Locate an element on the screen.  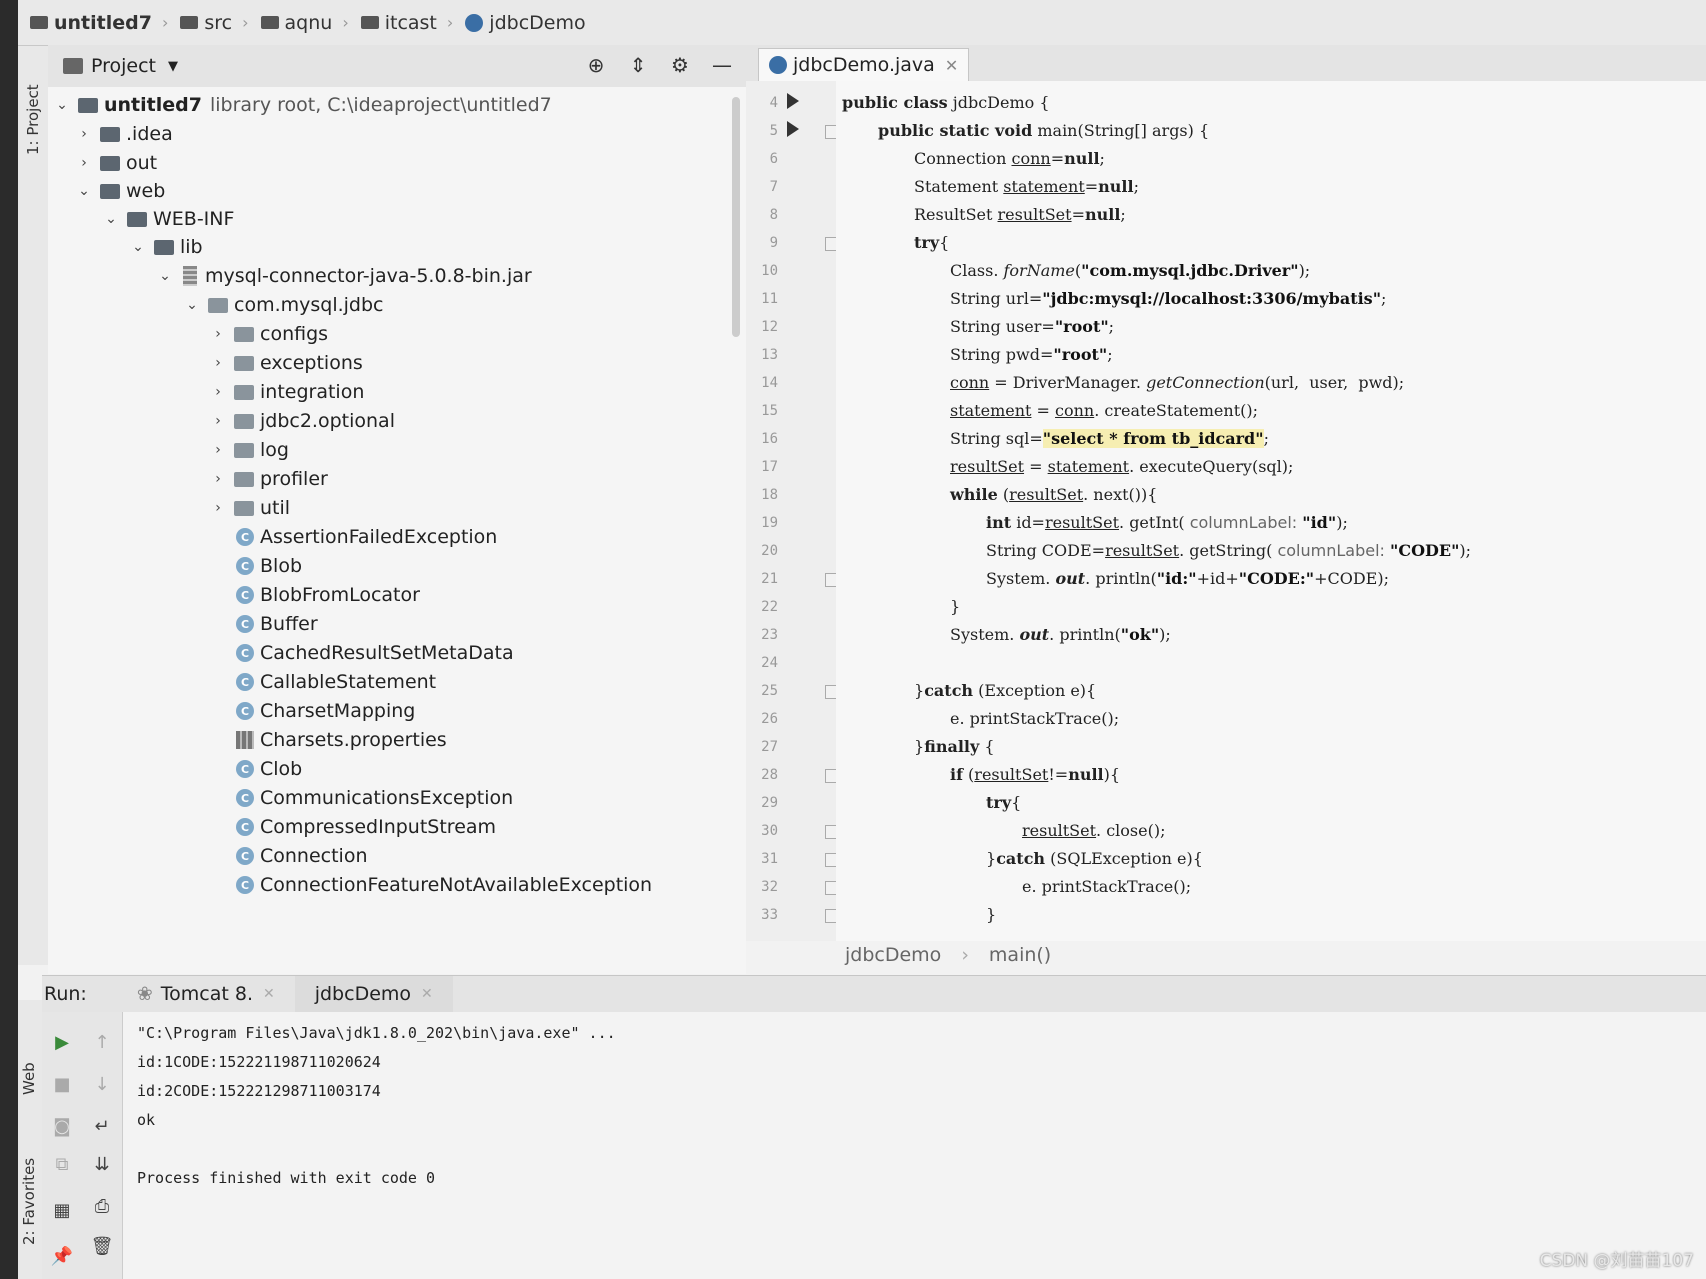
print-icon: ⎙ is located at coordinates (102, 1206).